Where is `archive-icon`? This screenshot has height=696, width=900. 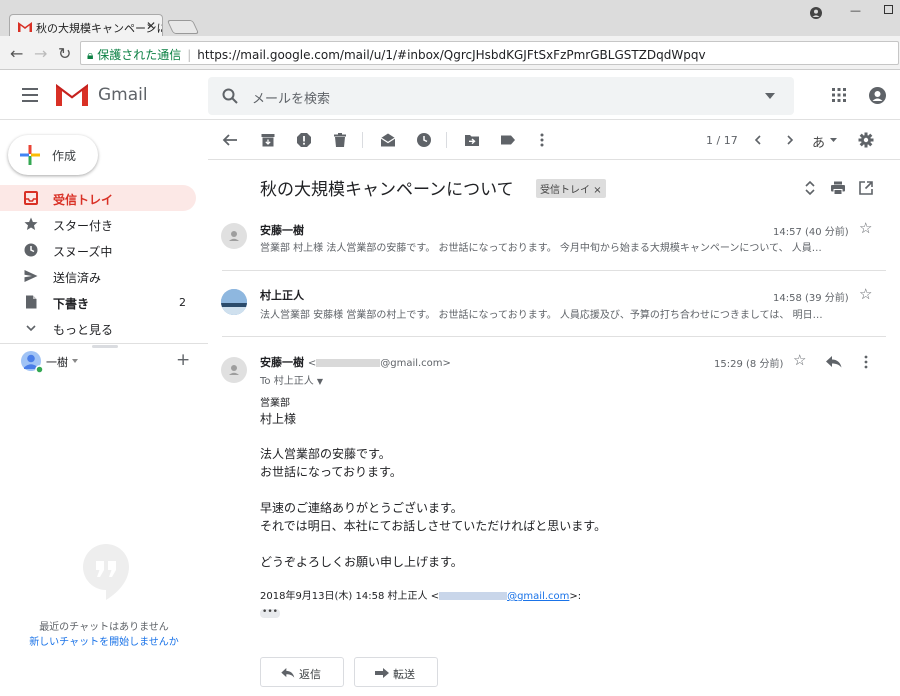 archive-icon is located at coordinates (268, 140).